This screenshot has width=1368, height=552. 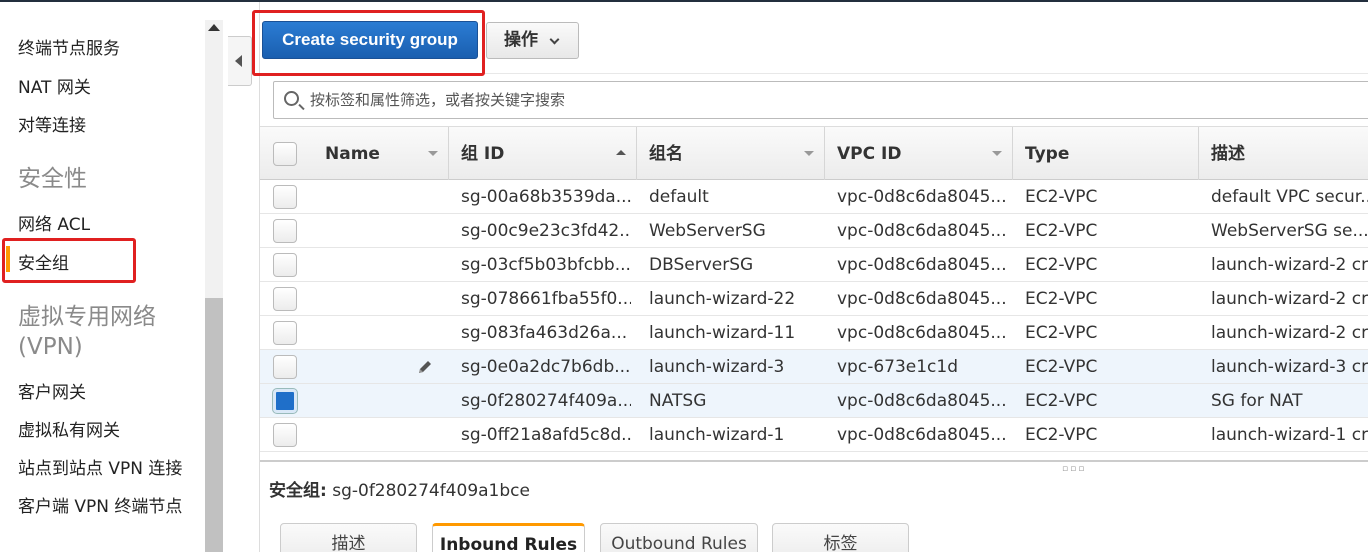 I want to click on filter-search-box, so click(x=820, y=100).